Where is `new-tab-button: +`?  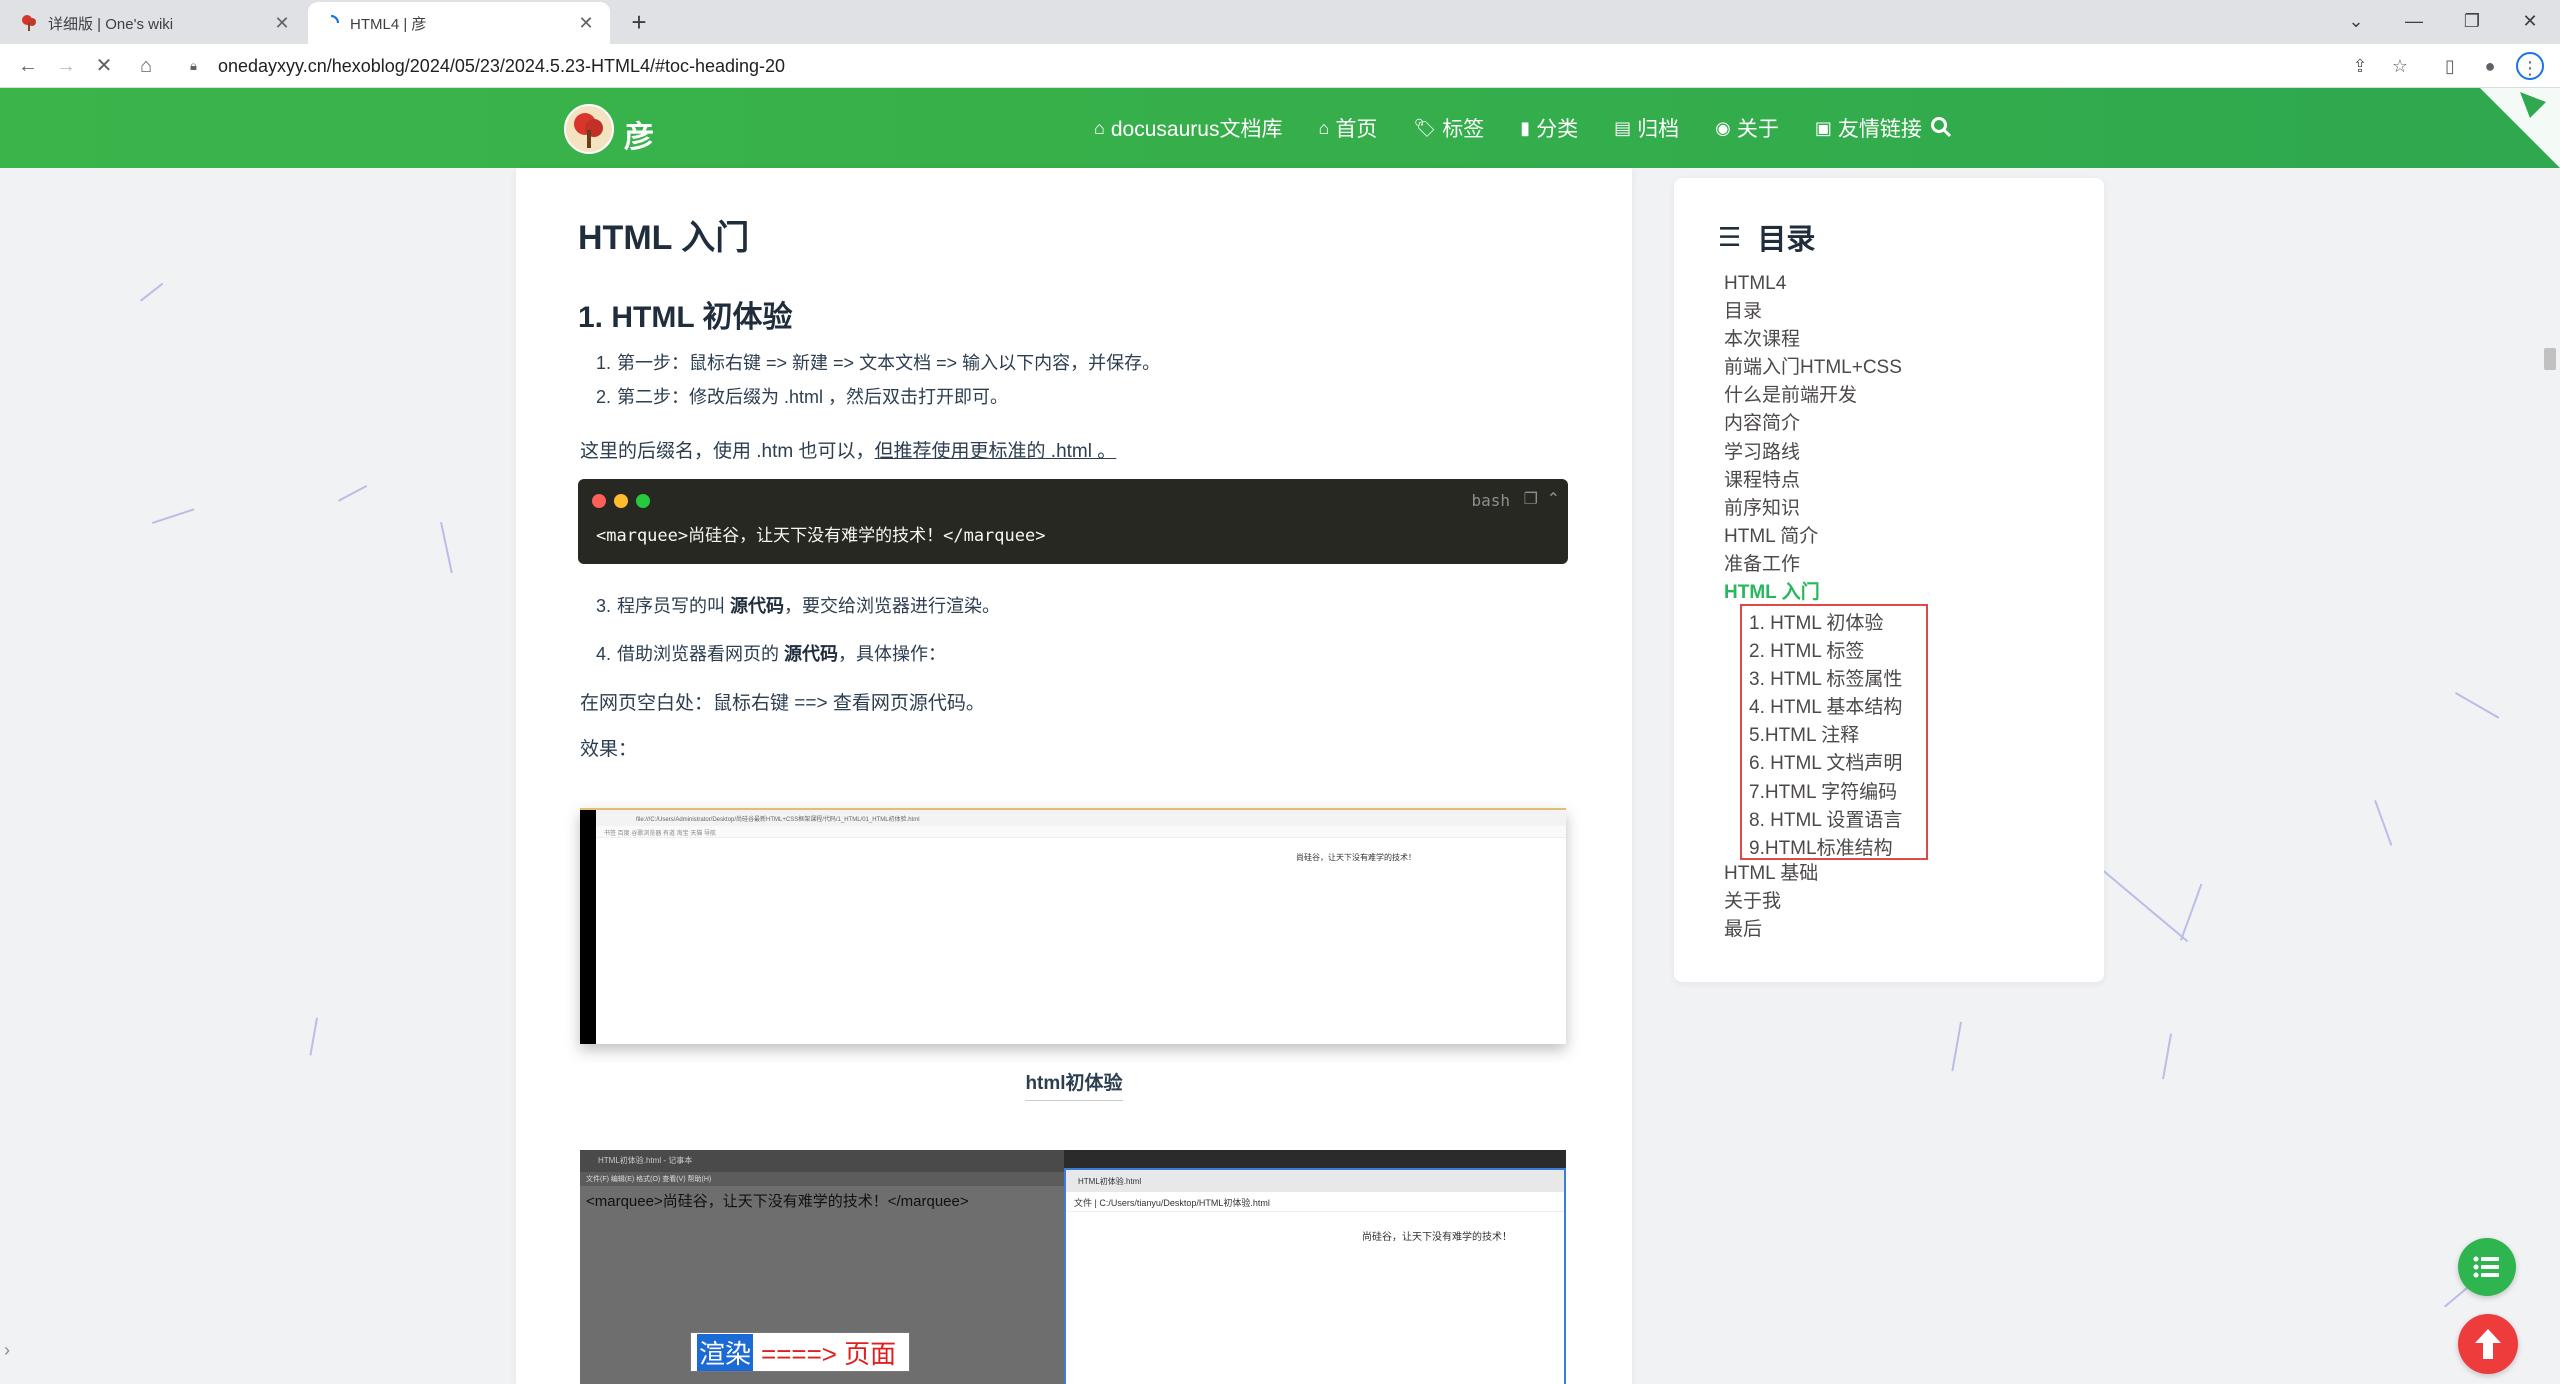
new-tab-button: + is located at coordinates (639, 23).